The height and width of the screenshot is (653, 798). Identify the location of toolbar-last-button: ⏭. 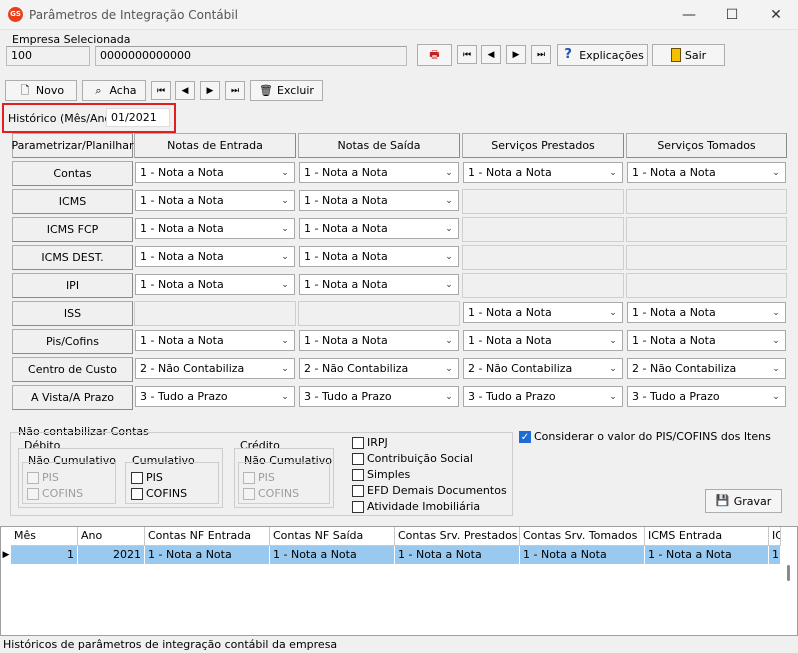
(235, 90).